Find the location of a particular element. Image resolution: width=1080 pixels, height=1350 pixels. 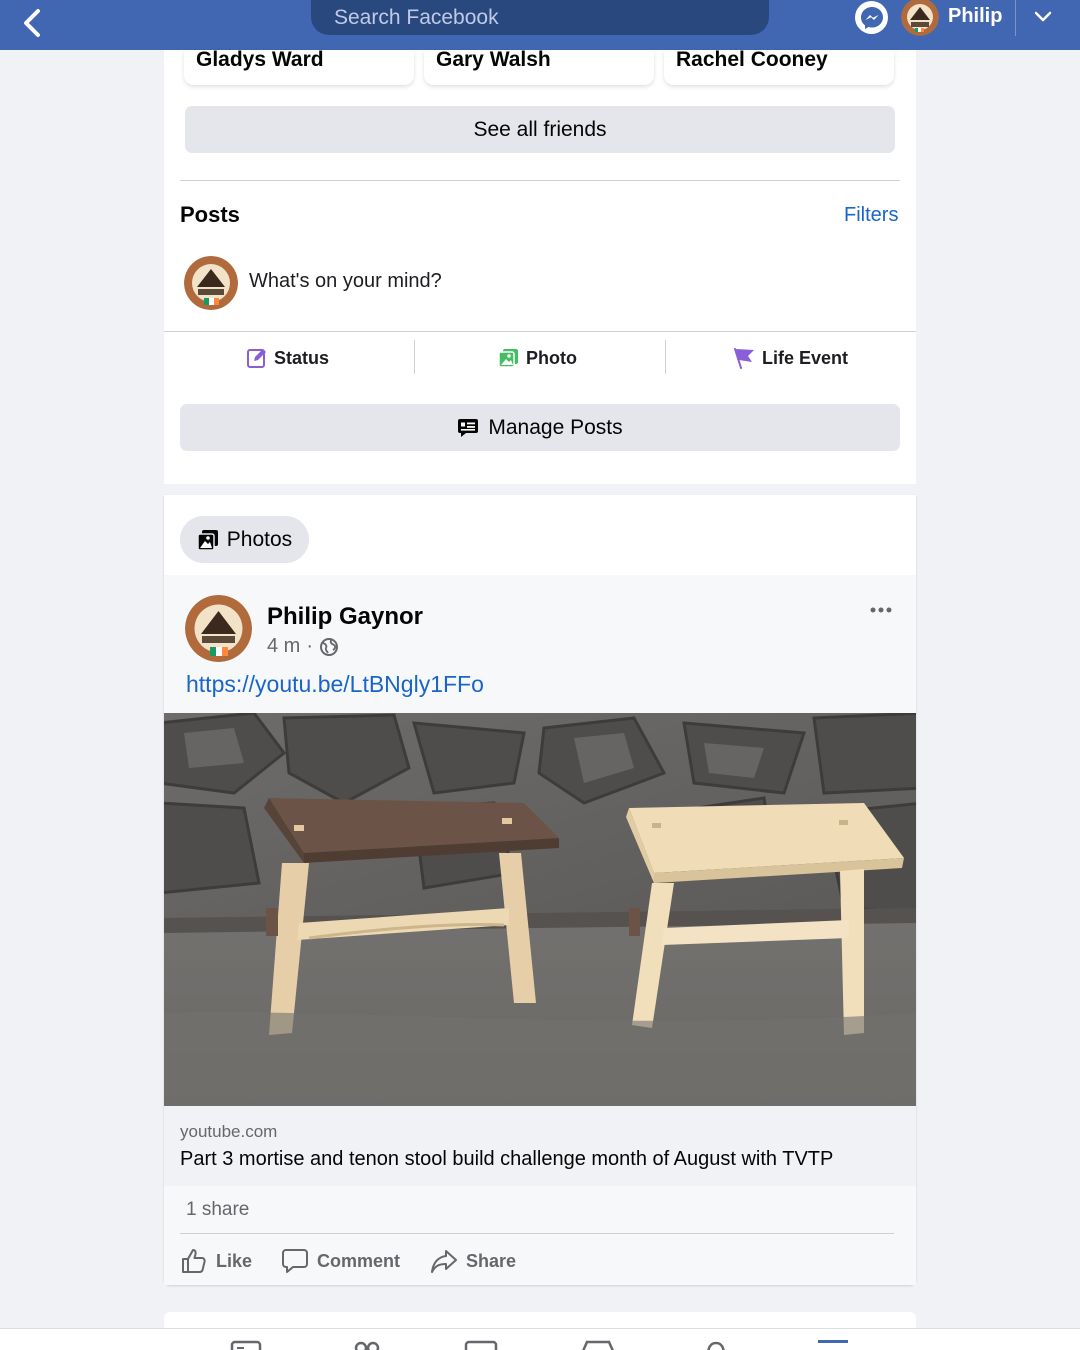

thumbs-up-icon is located at coordinates (194, 1261).